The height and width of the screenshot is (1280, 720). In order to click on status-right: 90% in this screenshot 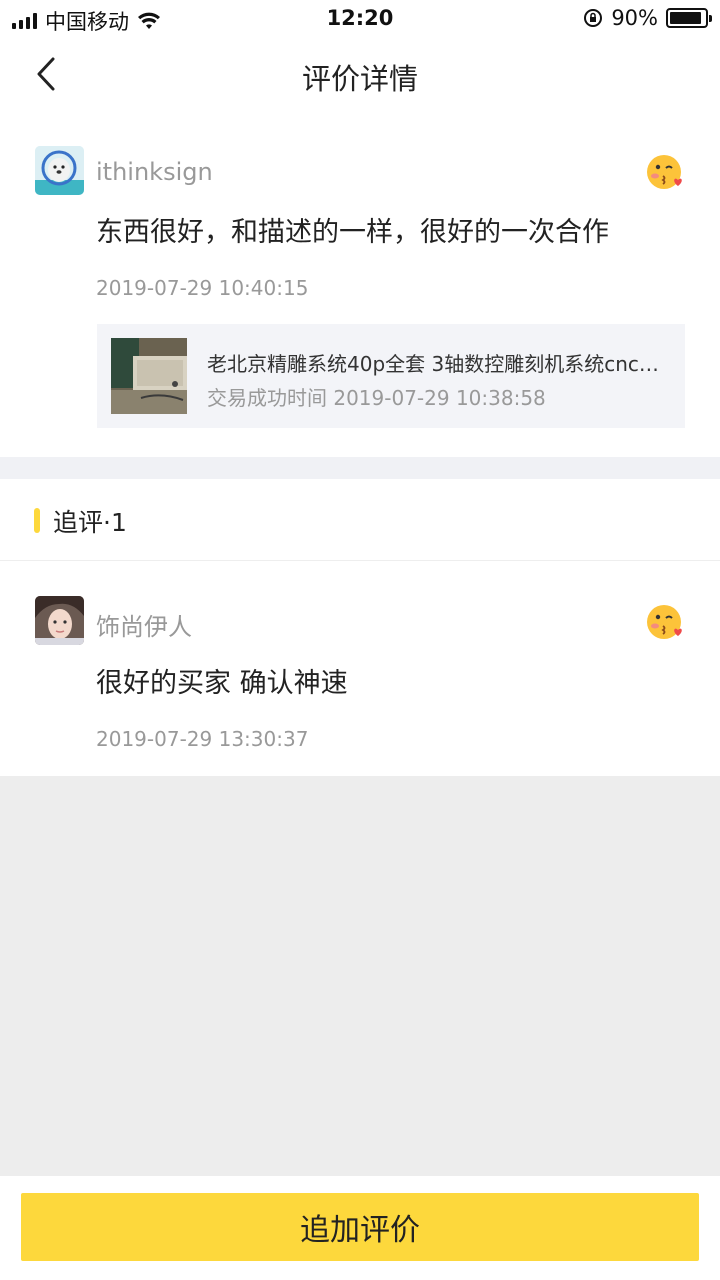, I will do `click(647, 18)`.